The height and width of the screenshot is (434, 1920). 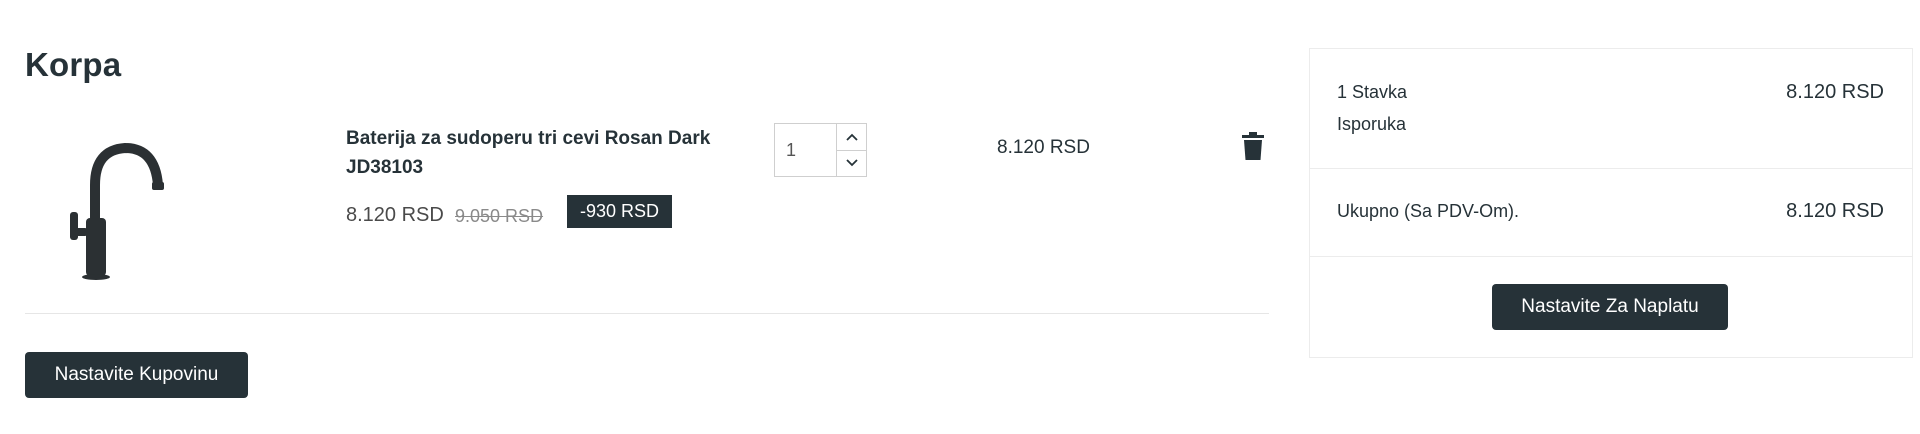 What do you see at coordinates (1610, 307) in the screenshot?
I see `checkout-button: Nastavite Za Naplatu` at bounding box center [1610, 307].